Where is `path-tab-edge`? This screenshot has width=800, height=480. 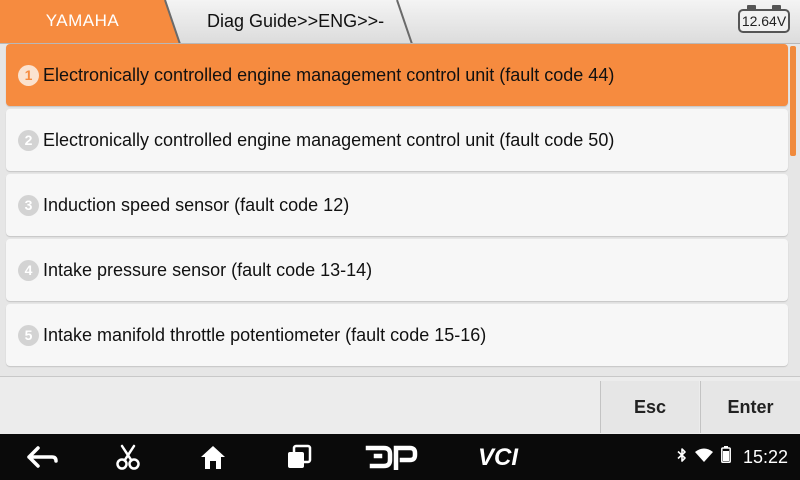
path-tab-edge is located at coordinates (404, 21).